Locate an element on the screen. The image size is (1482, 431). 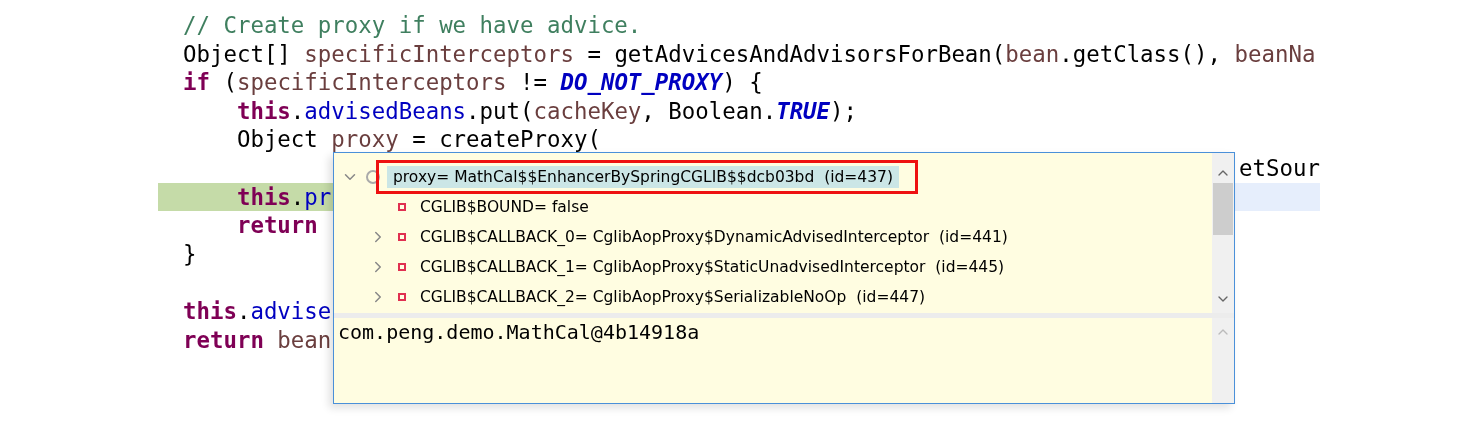
tree-item: CGLIB$BOUND= false is located at coordinates (504, 207).